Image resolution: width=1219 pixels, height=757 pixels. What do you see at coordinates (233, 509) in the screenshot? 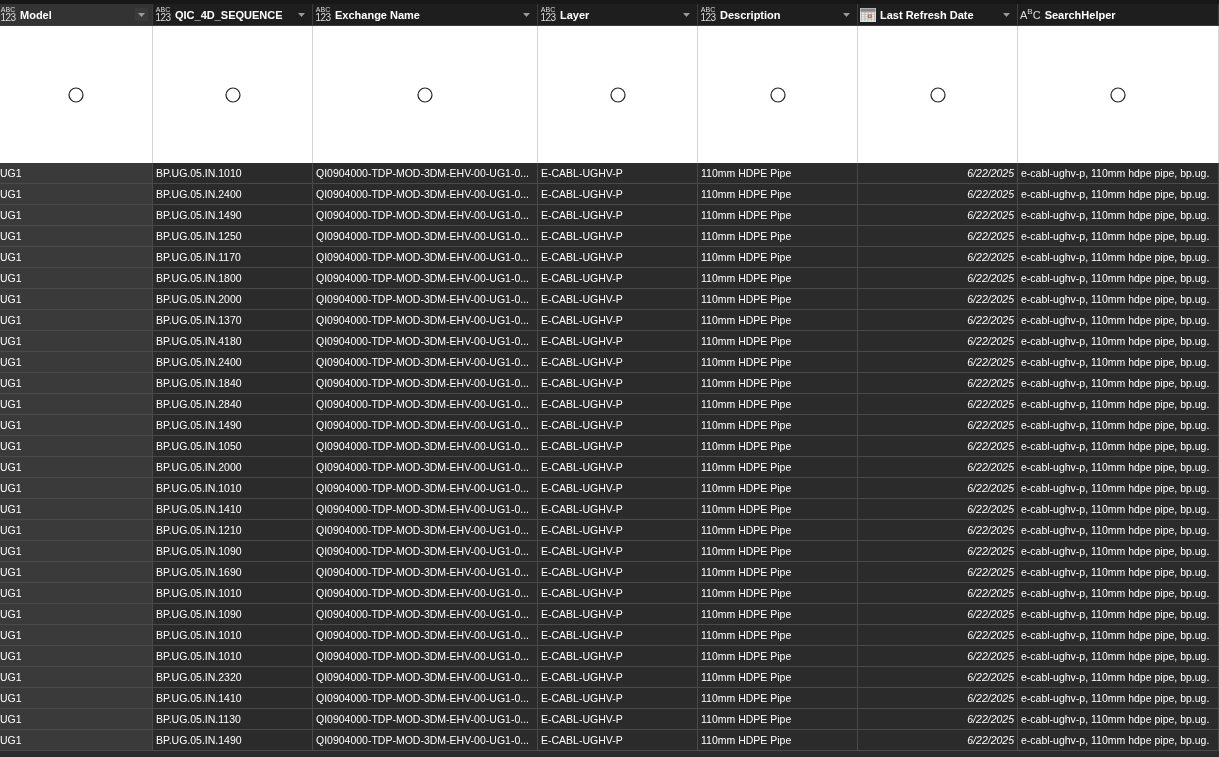
I see `table-cell: BP.UG.05.IN.1410` at bounding box center [233, 509].